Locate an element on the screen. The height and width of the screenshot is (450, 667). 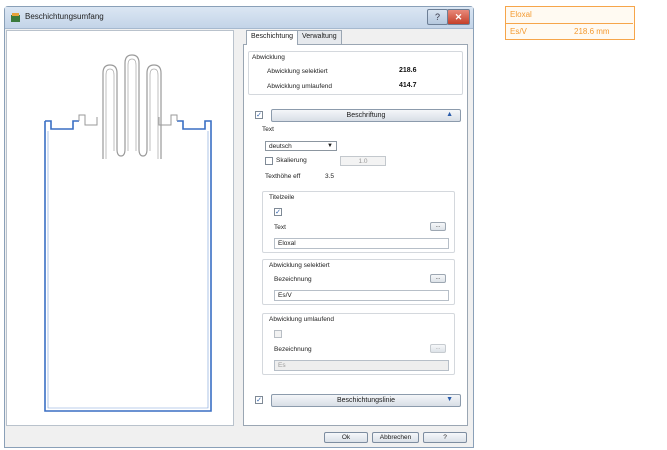
text-section-label: Text is located at coordinates (268, 129).